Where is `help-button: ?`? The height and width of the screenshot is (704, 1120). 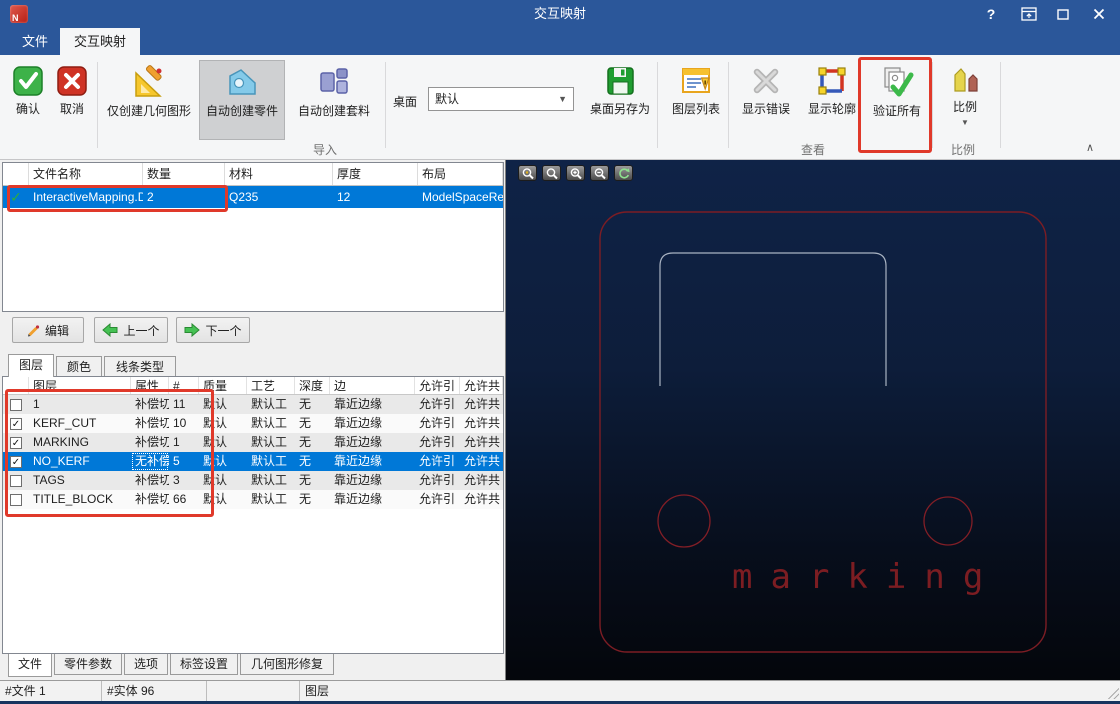
help-button: ? is located at coordinates (991, 14).